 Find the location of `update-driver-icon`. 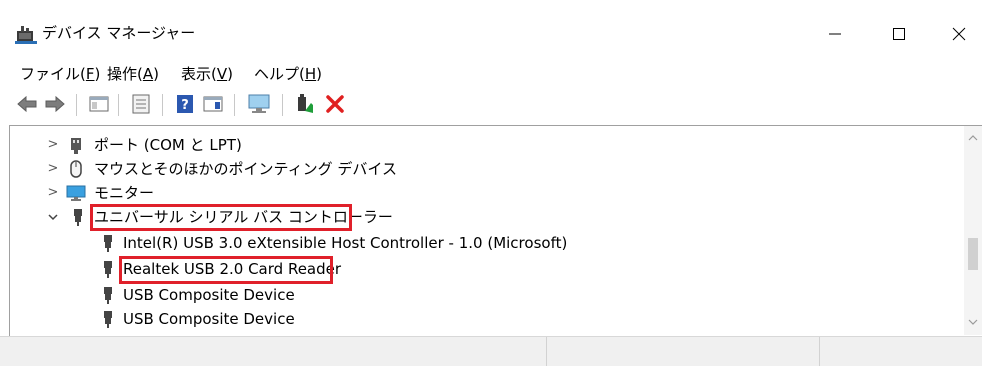

update-driver-icon is located at coordinates (305, 103).